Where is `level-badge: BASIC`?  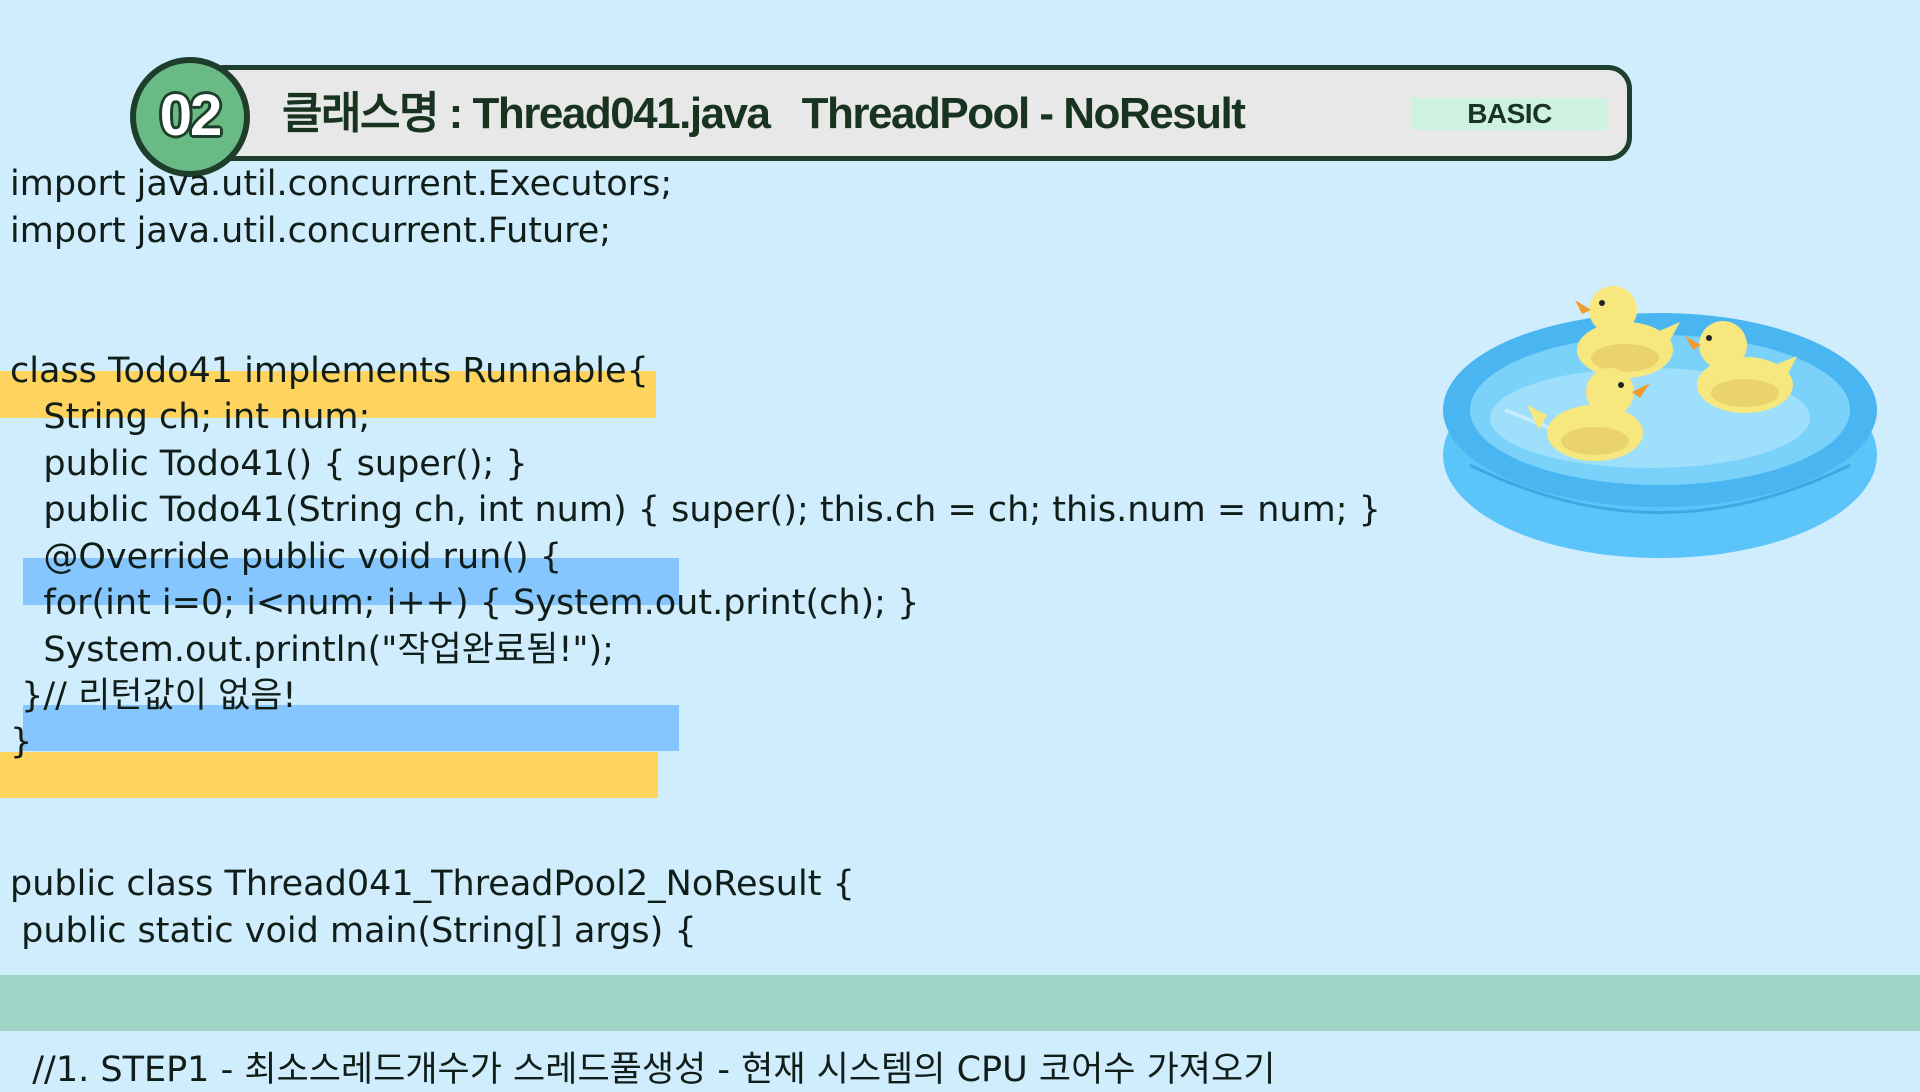
level-badge: BASIC is located at coordinates (1509, 114).